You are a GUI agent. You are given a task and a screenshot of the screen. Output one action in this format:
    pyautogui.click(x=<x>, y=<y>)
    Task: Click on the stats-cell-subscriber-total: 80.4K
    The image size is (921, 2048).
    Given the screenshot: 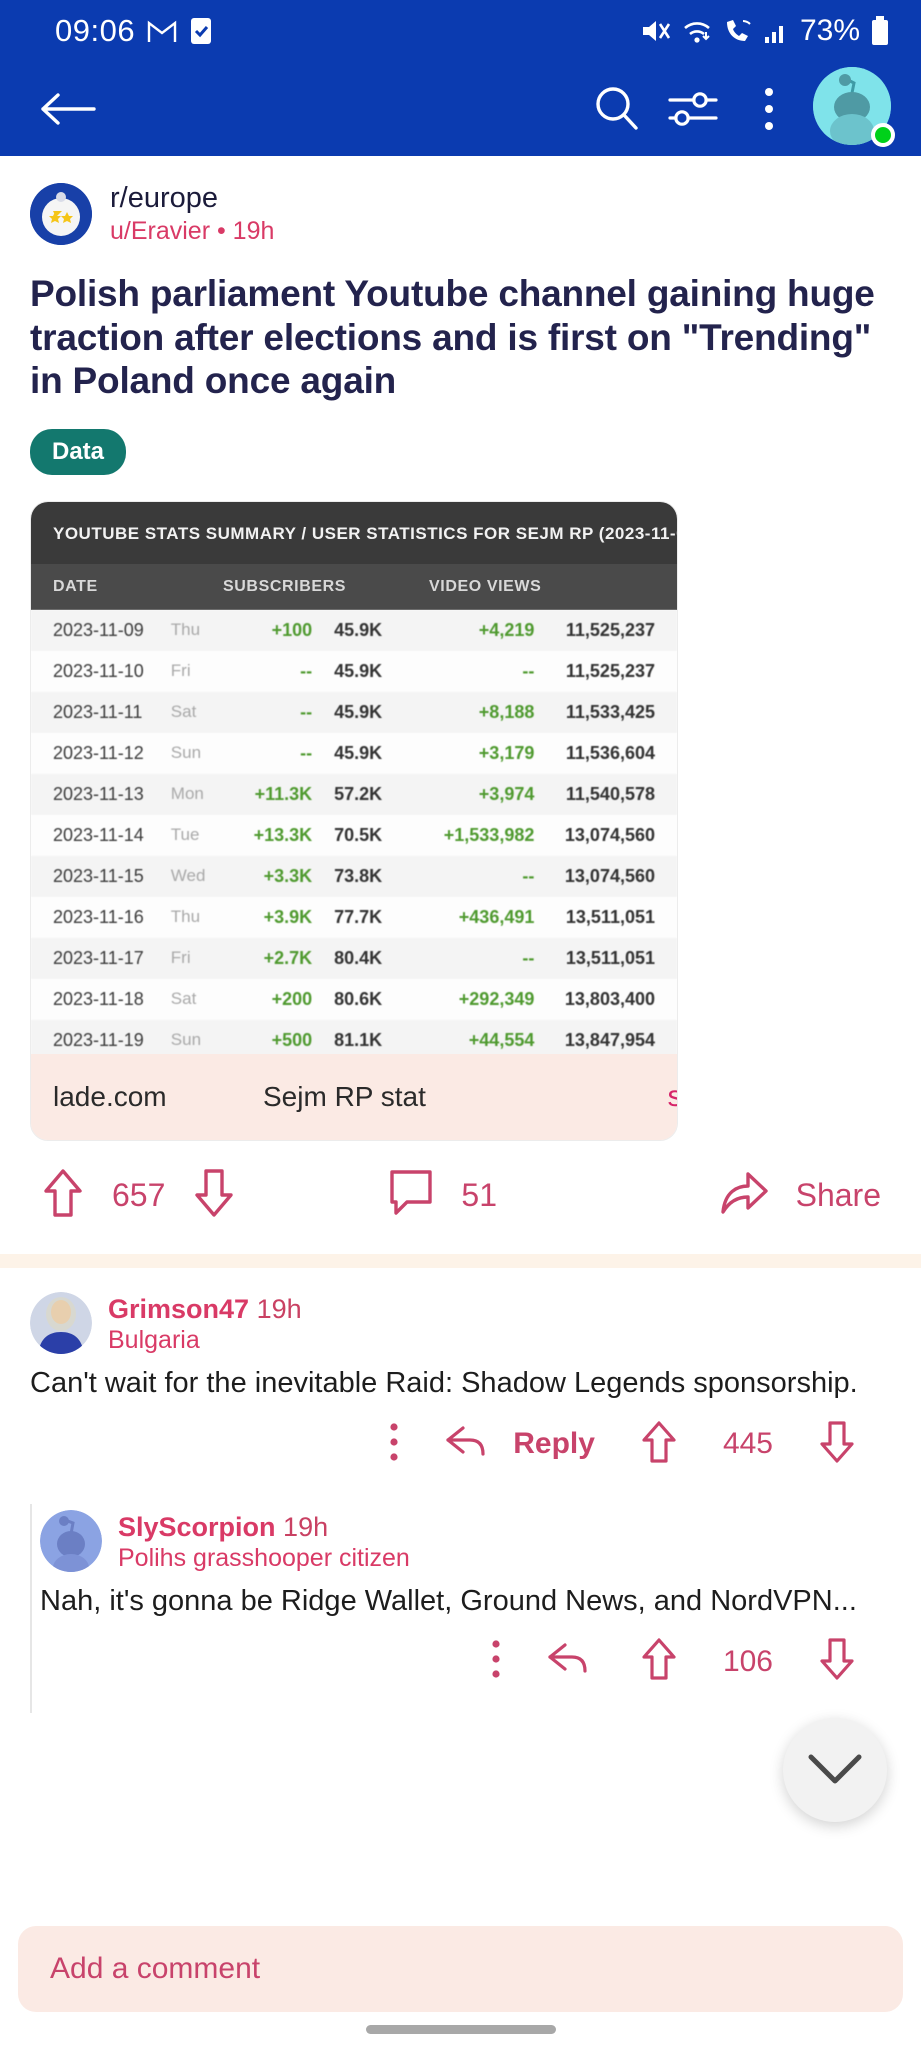 What is the action you would take?
    pyautogui.click(x=358, y=957)
    